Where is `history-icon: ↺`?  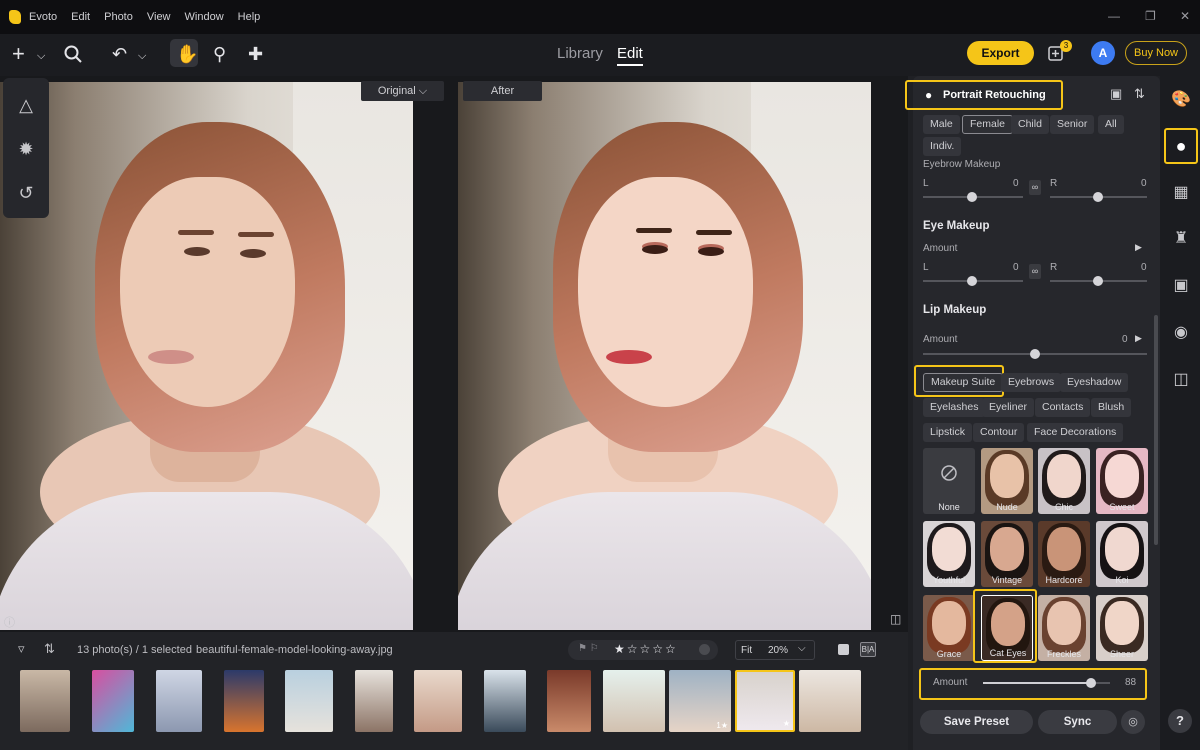 history-icon: ↺ is located at coordinates (26, 193).